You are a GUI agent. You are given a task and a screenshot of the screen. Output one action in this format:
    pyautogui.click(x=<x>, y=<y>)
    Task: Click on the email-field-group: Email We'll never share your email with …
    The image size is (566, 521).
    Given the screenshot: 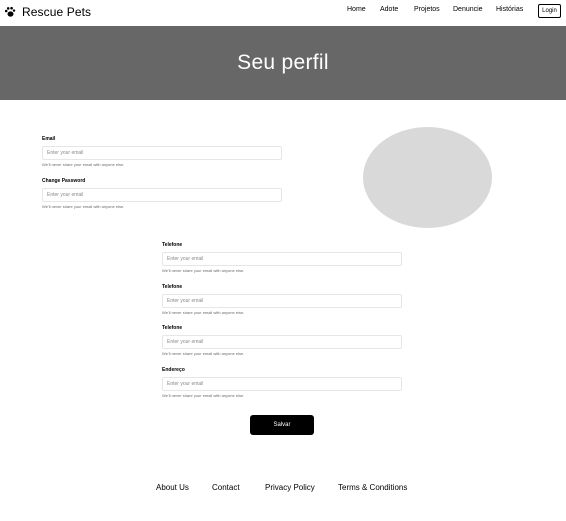 What is the action you would take?
    pyautogui.click(x=162, y=151)
    